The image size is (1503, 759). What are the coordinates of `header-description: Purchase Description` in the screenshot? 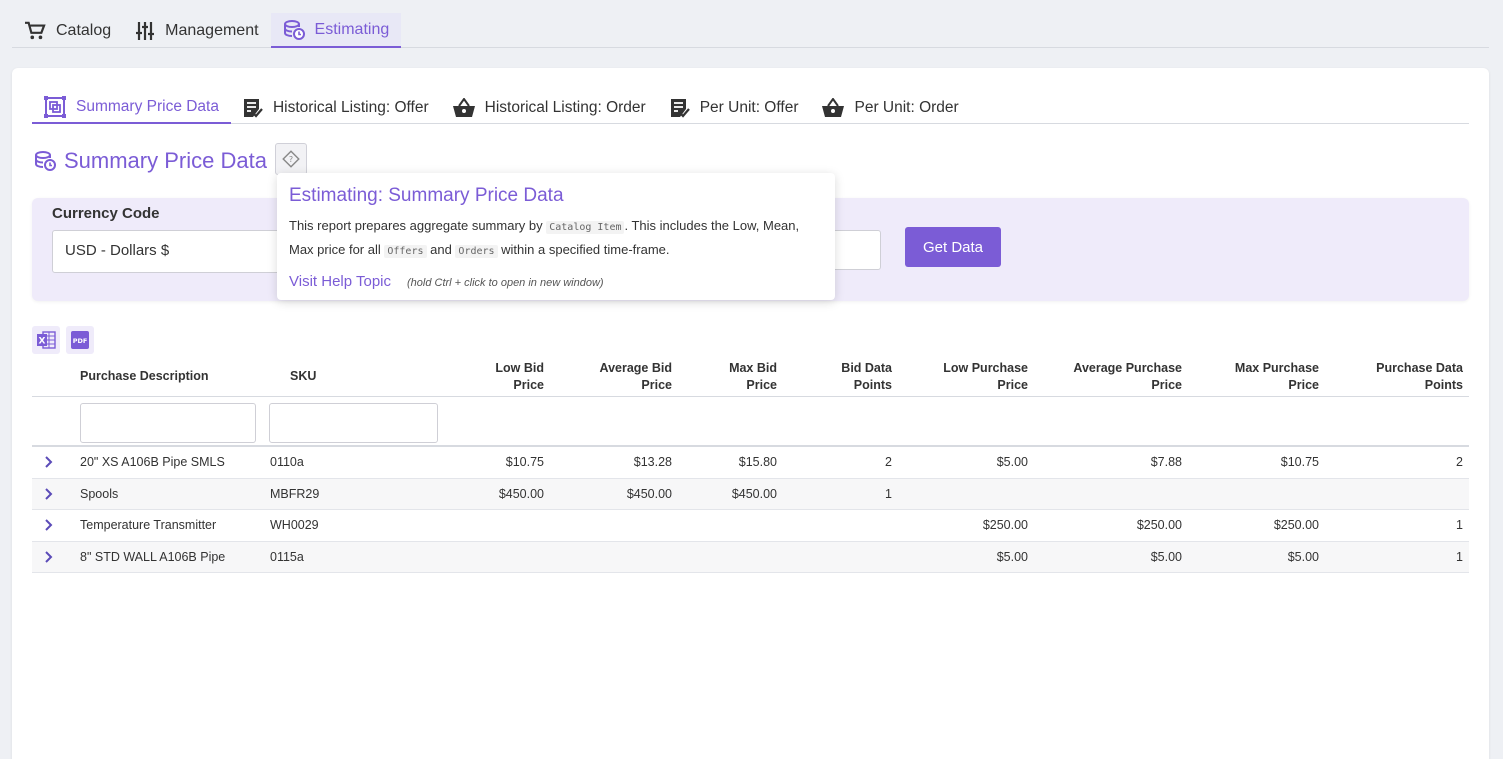 It's located at (144, 376).